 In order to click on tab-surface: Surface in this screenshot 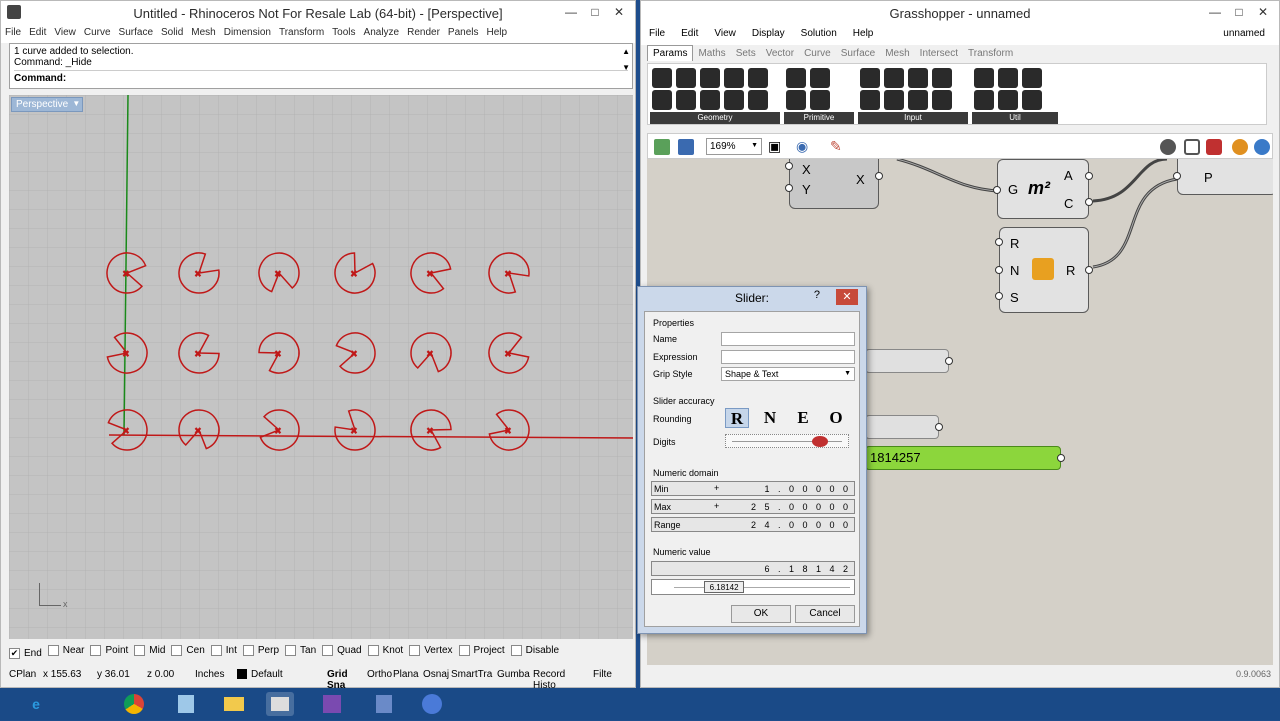, I will do `click(858, 53)`.